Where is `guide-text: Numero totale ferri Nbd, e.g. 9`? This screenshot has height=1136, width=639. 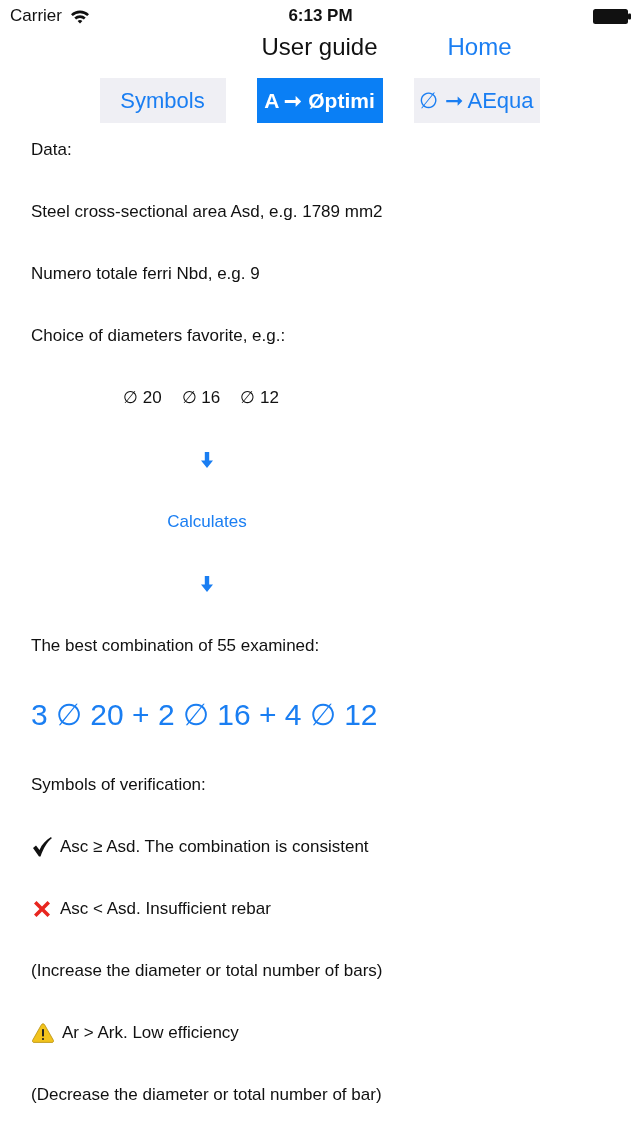
guide-text: Numero totale ferri Nbd, e.g. 9 is located at coordinates (145, 274).